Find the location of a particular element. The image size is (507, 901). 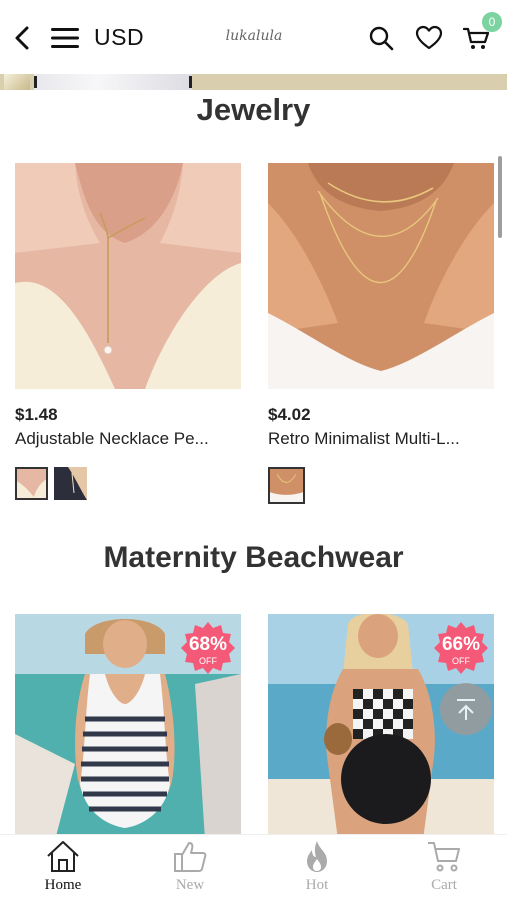

arrow-up-icon is located at coordinates (466, 709).